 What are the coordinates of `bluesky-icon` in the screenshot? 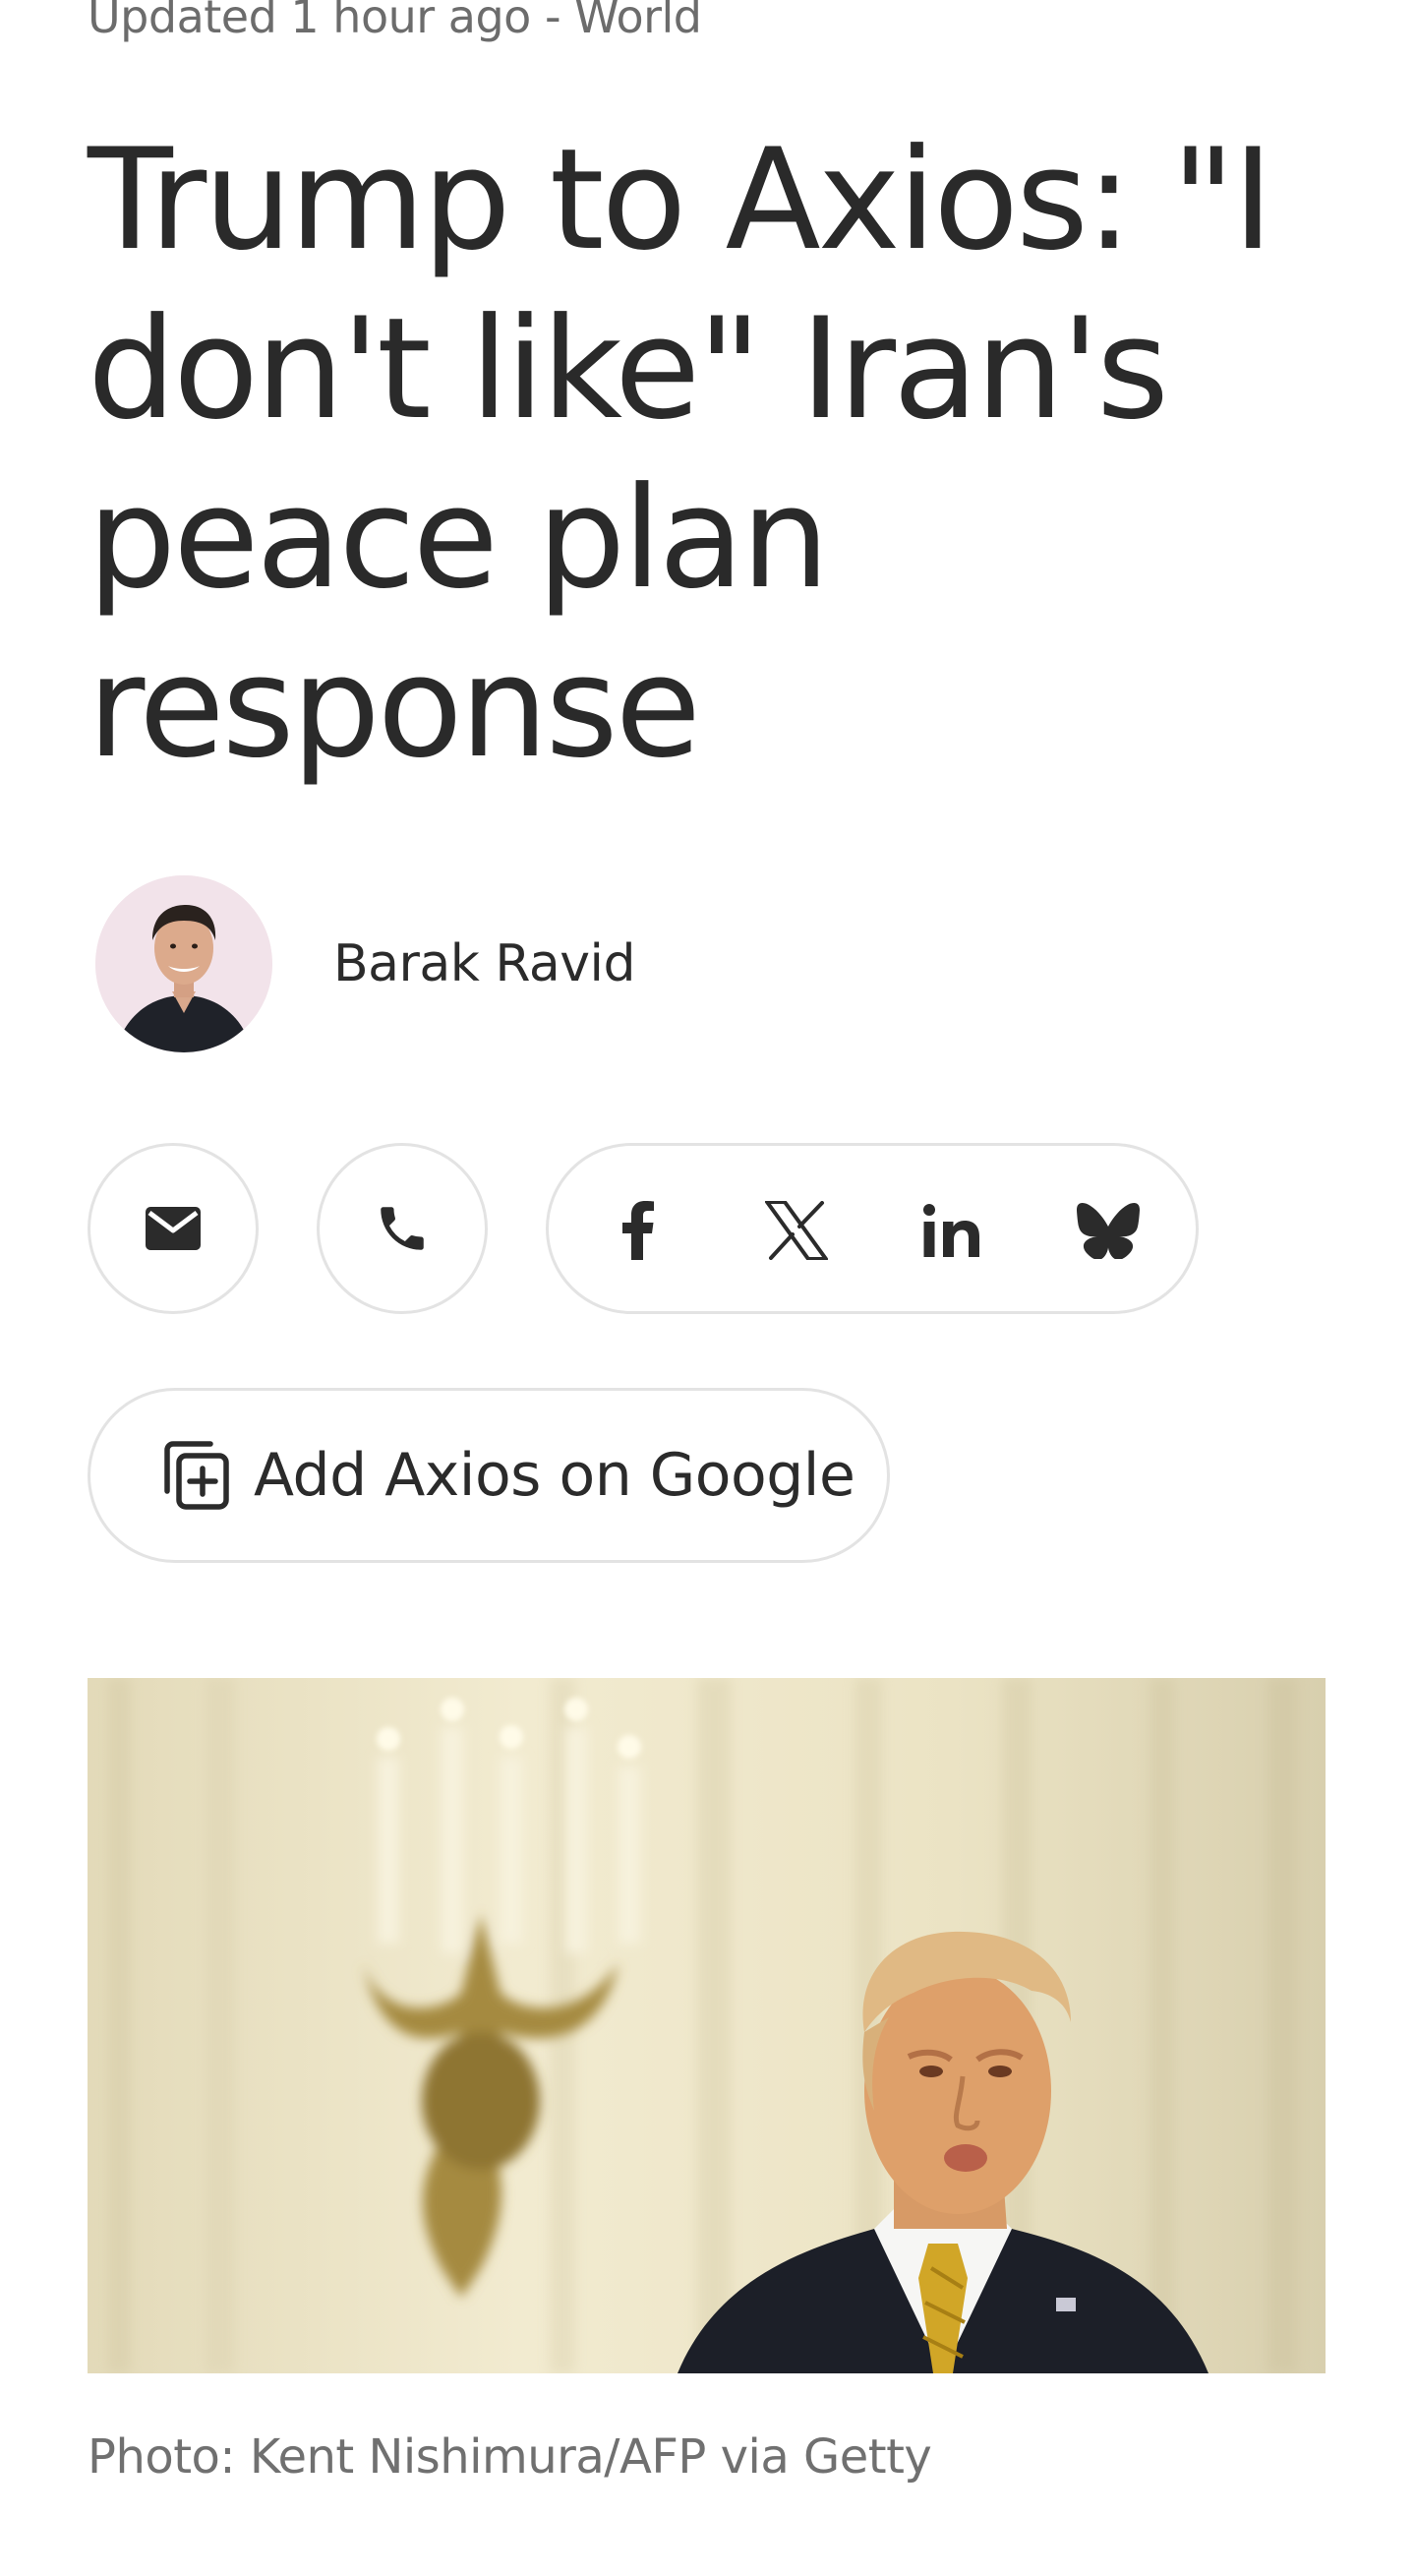 It's located at (1108, 1231).